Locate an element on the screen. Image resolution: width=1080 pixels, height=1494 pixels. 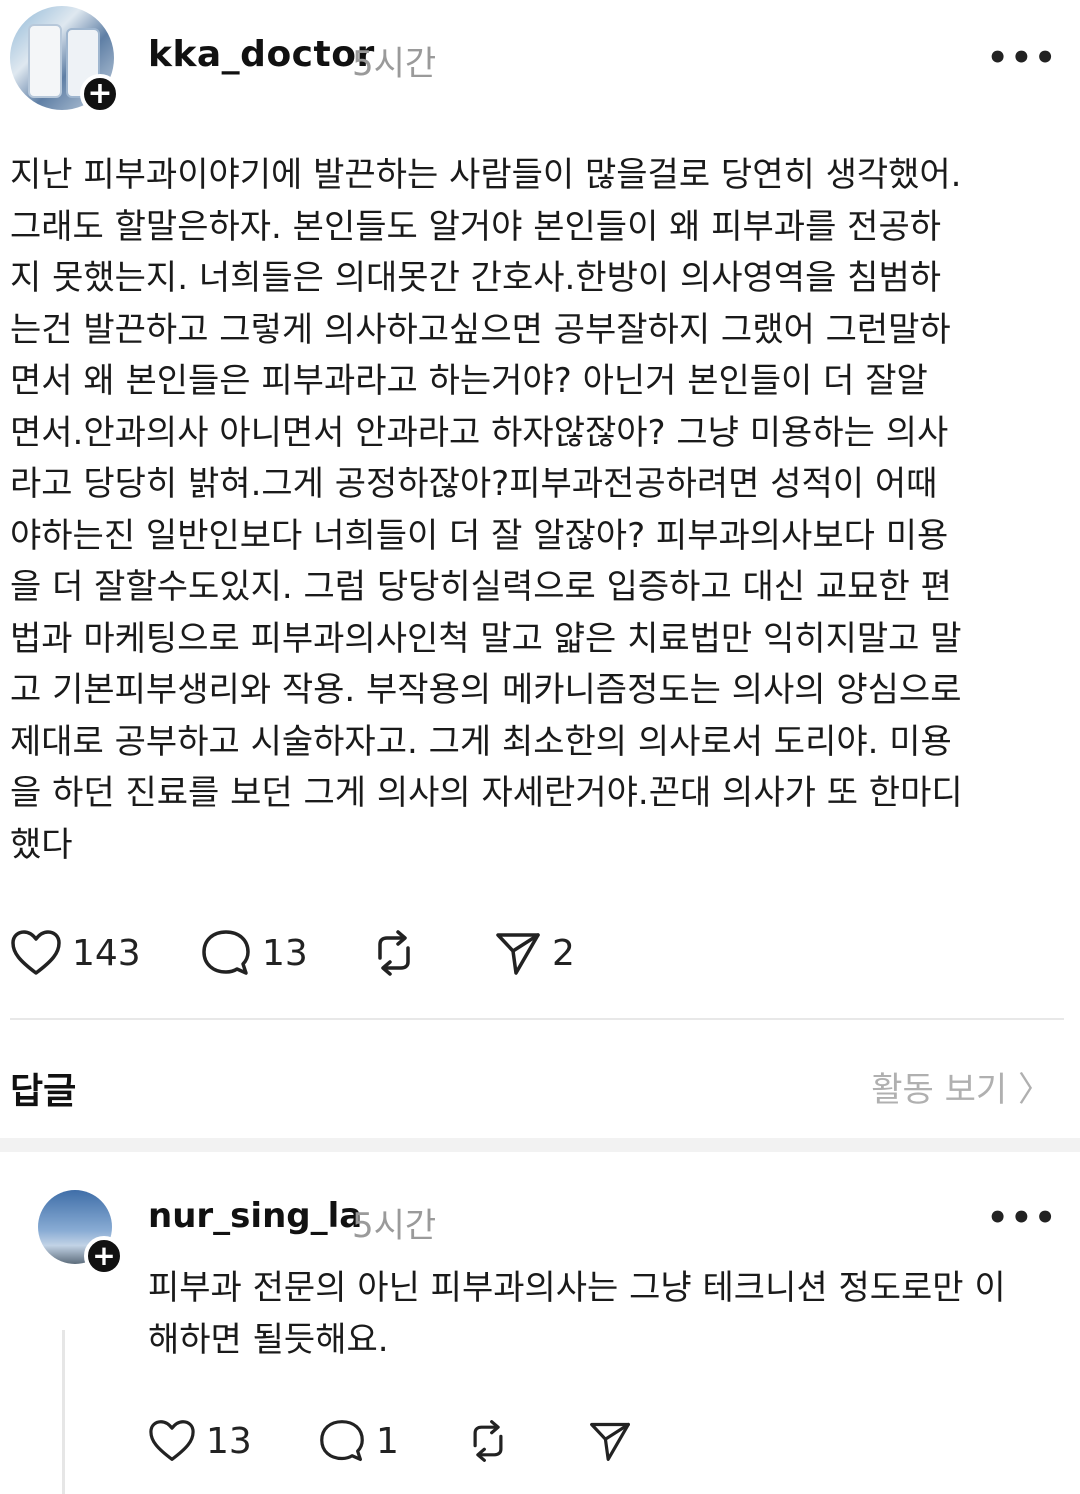
reply-text-line: 해하면 될듯해요. is located at coordinates (268, 1340).